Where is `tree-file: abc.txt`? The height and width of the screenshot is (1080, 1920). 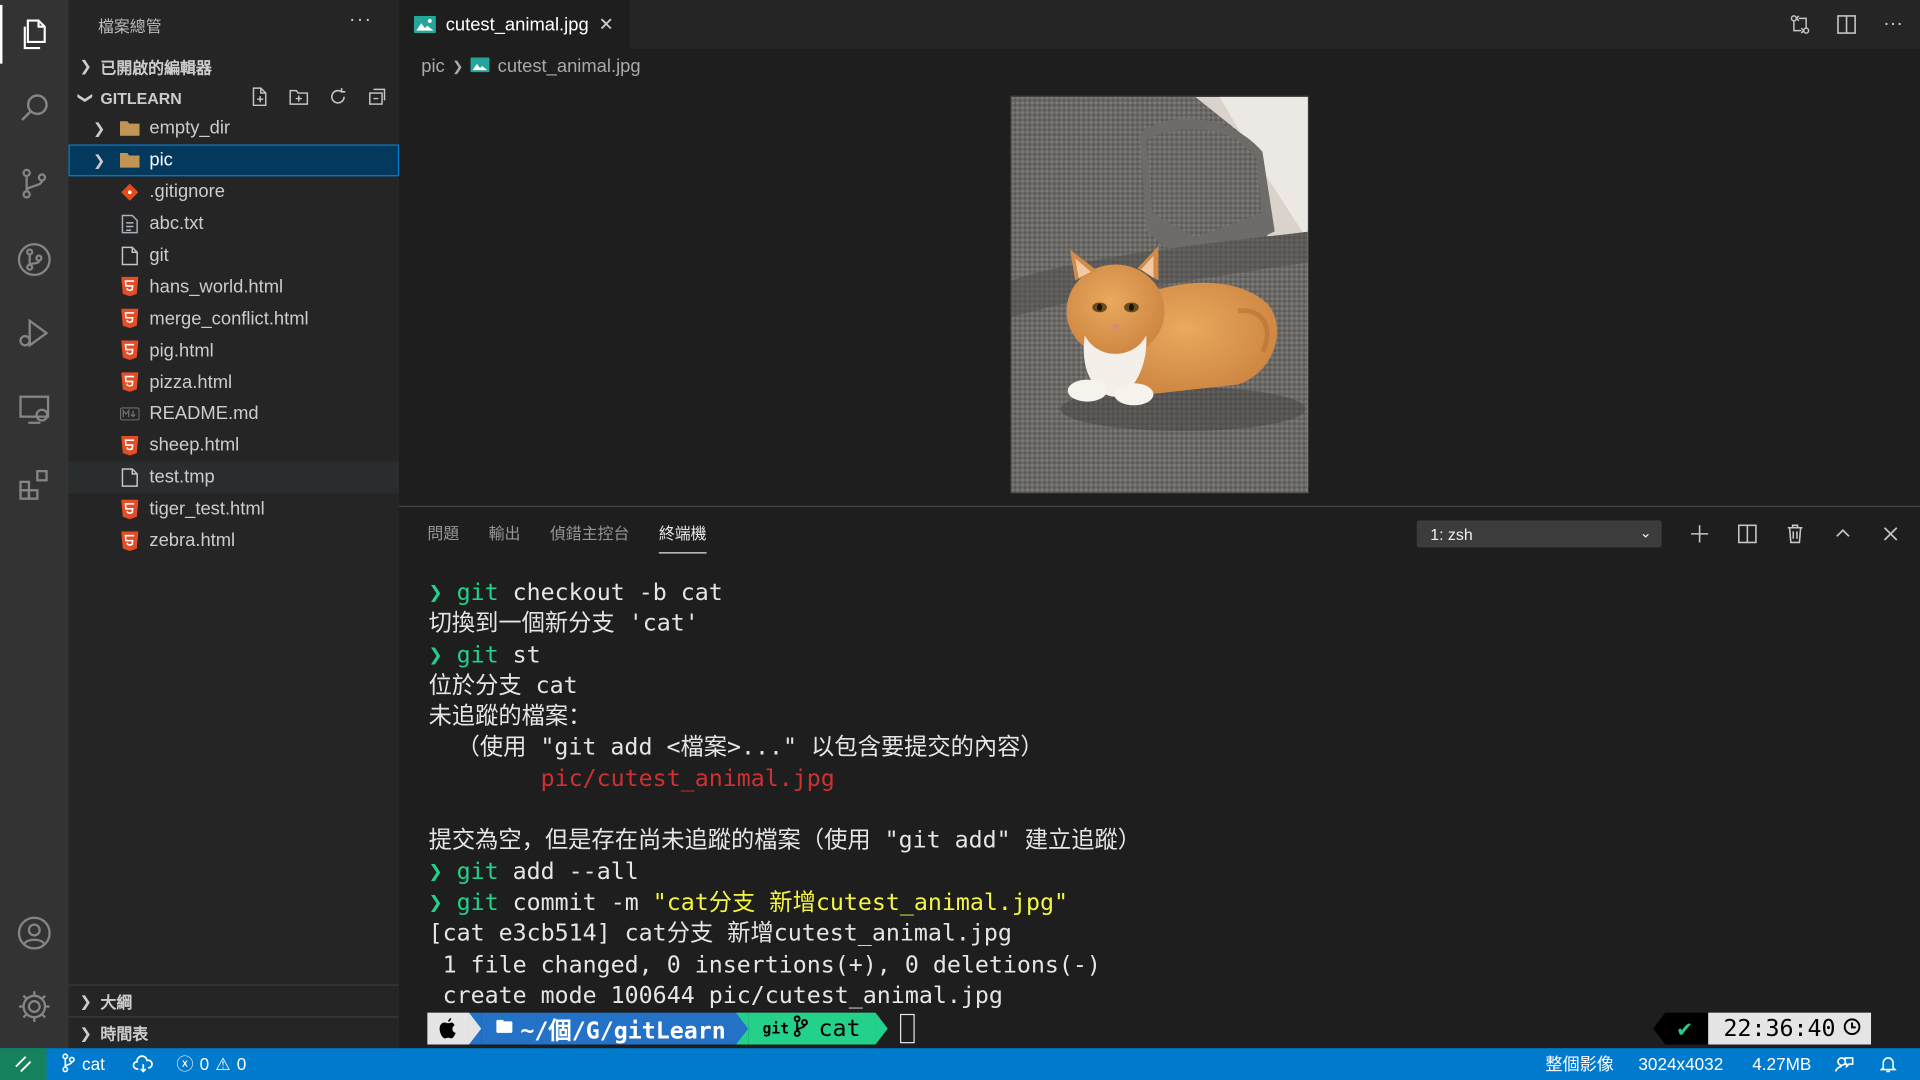
tree-file: abc.txt is located at coordinates (234, 224).